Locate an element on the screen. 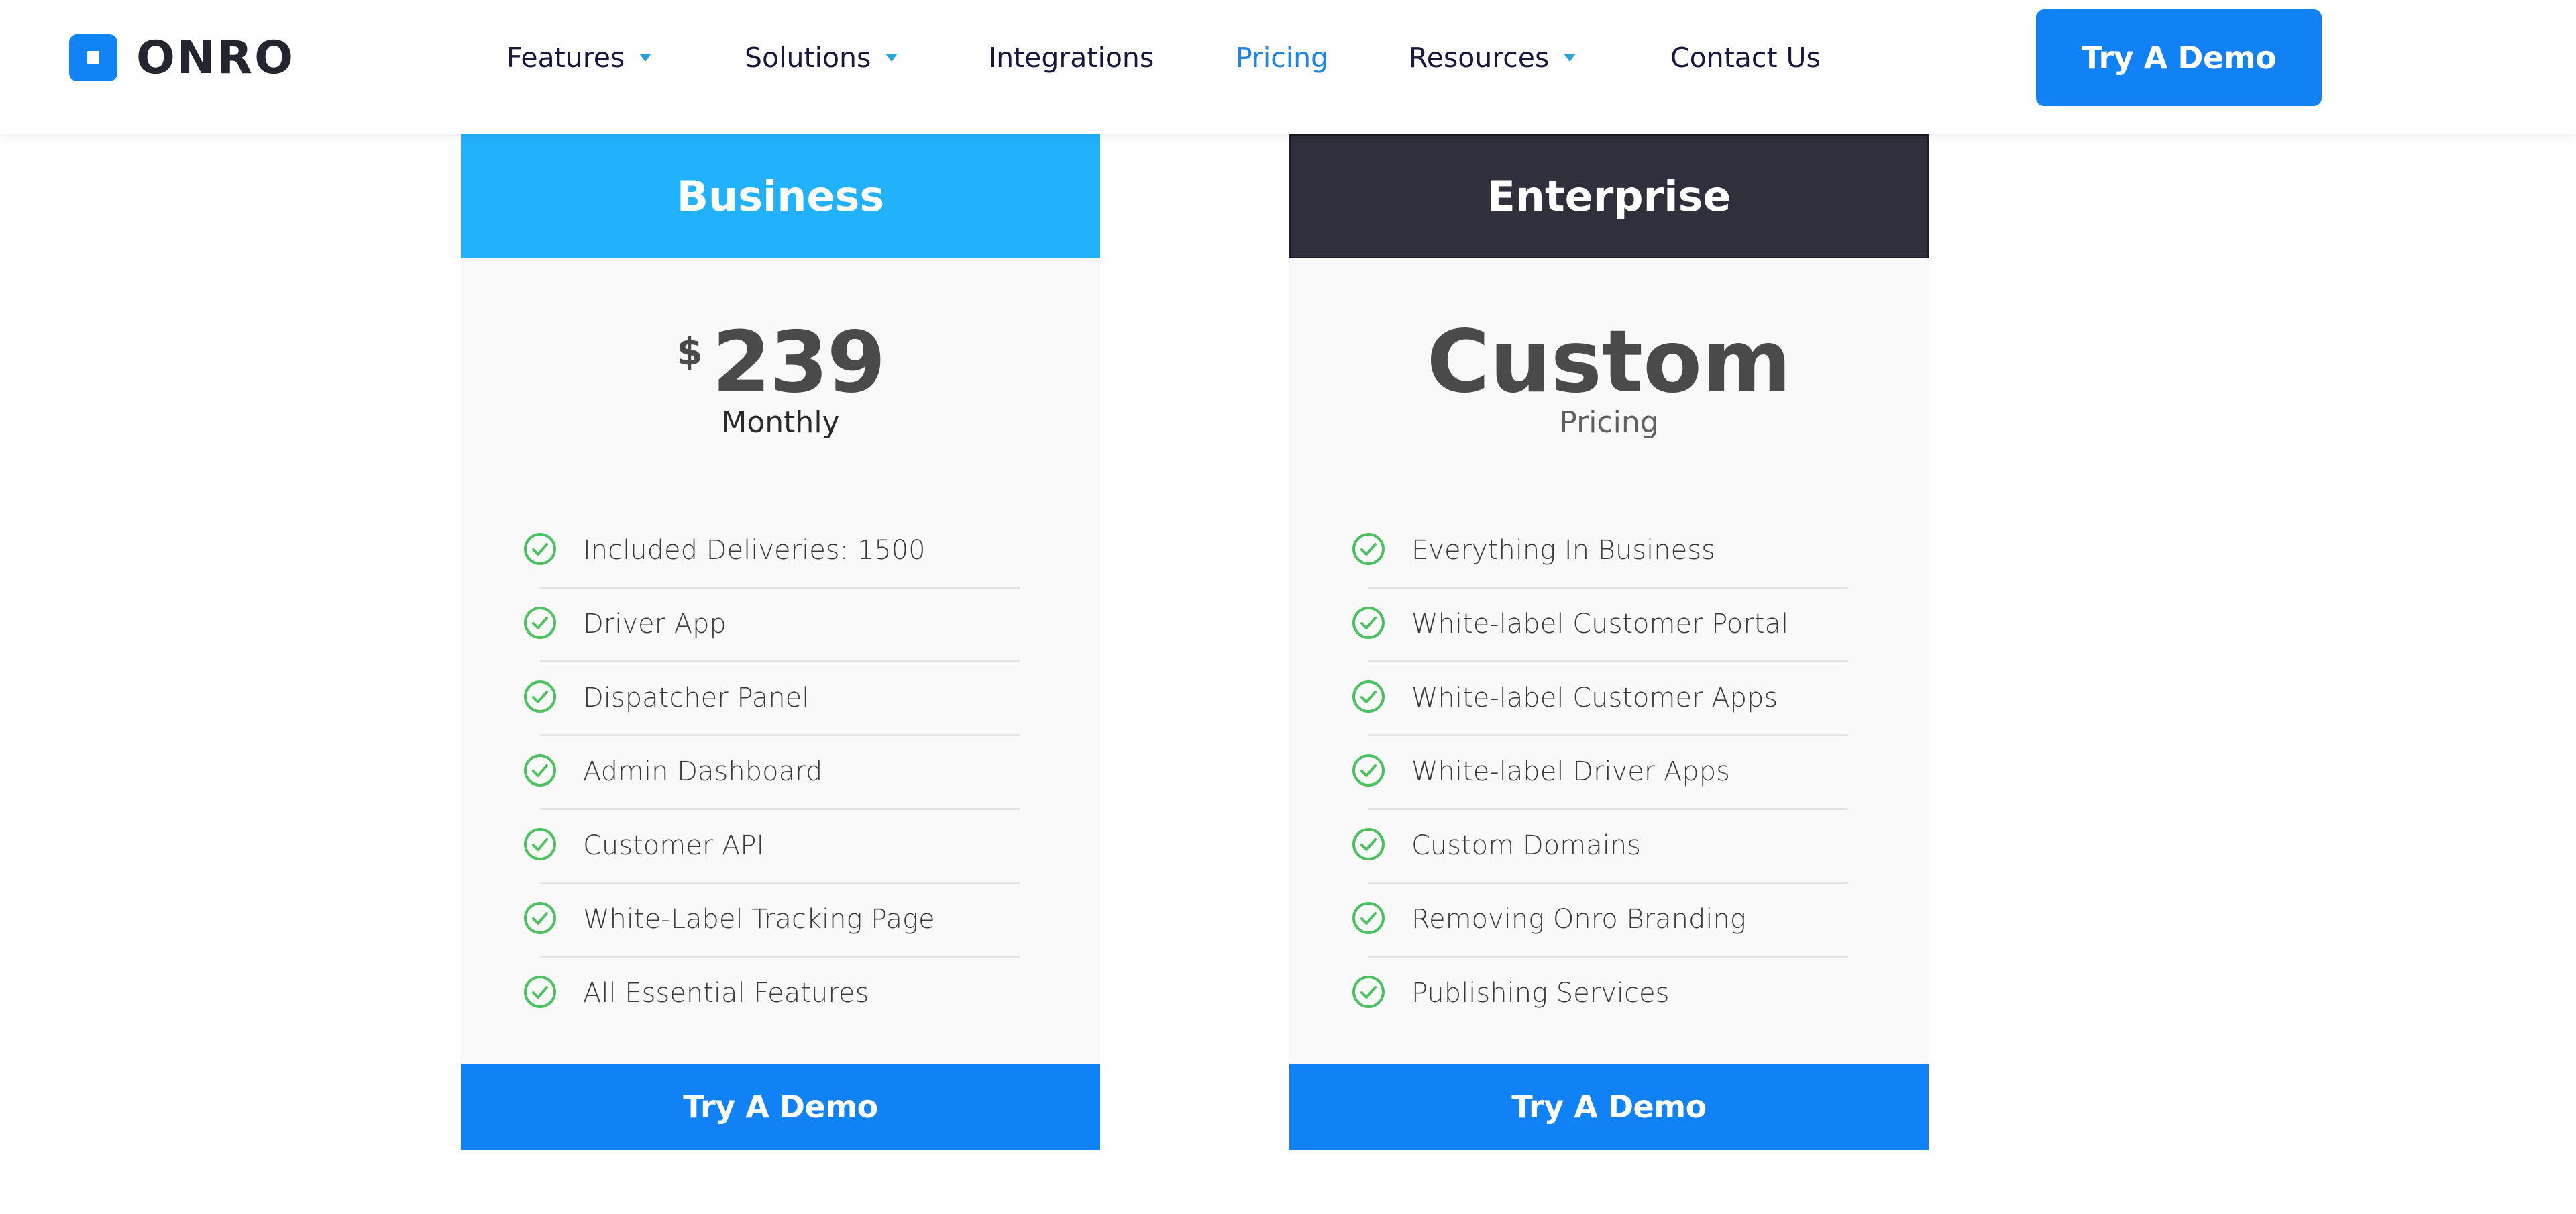 The width and height of the screenshot is (2576, 1214). feature-text: Publishing Services is located at coordinates (1540, 993).